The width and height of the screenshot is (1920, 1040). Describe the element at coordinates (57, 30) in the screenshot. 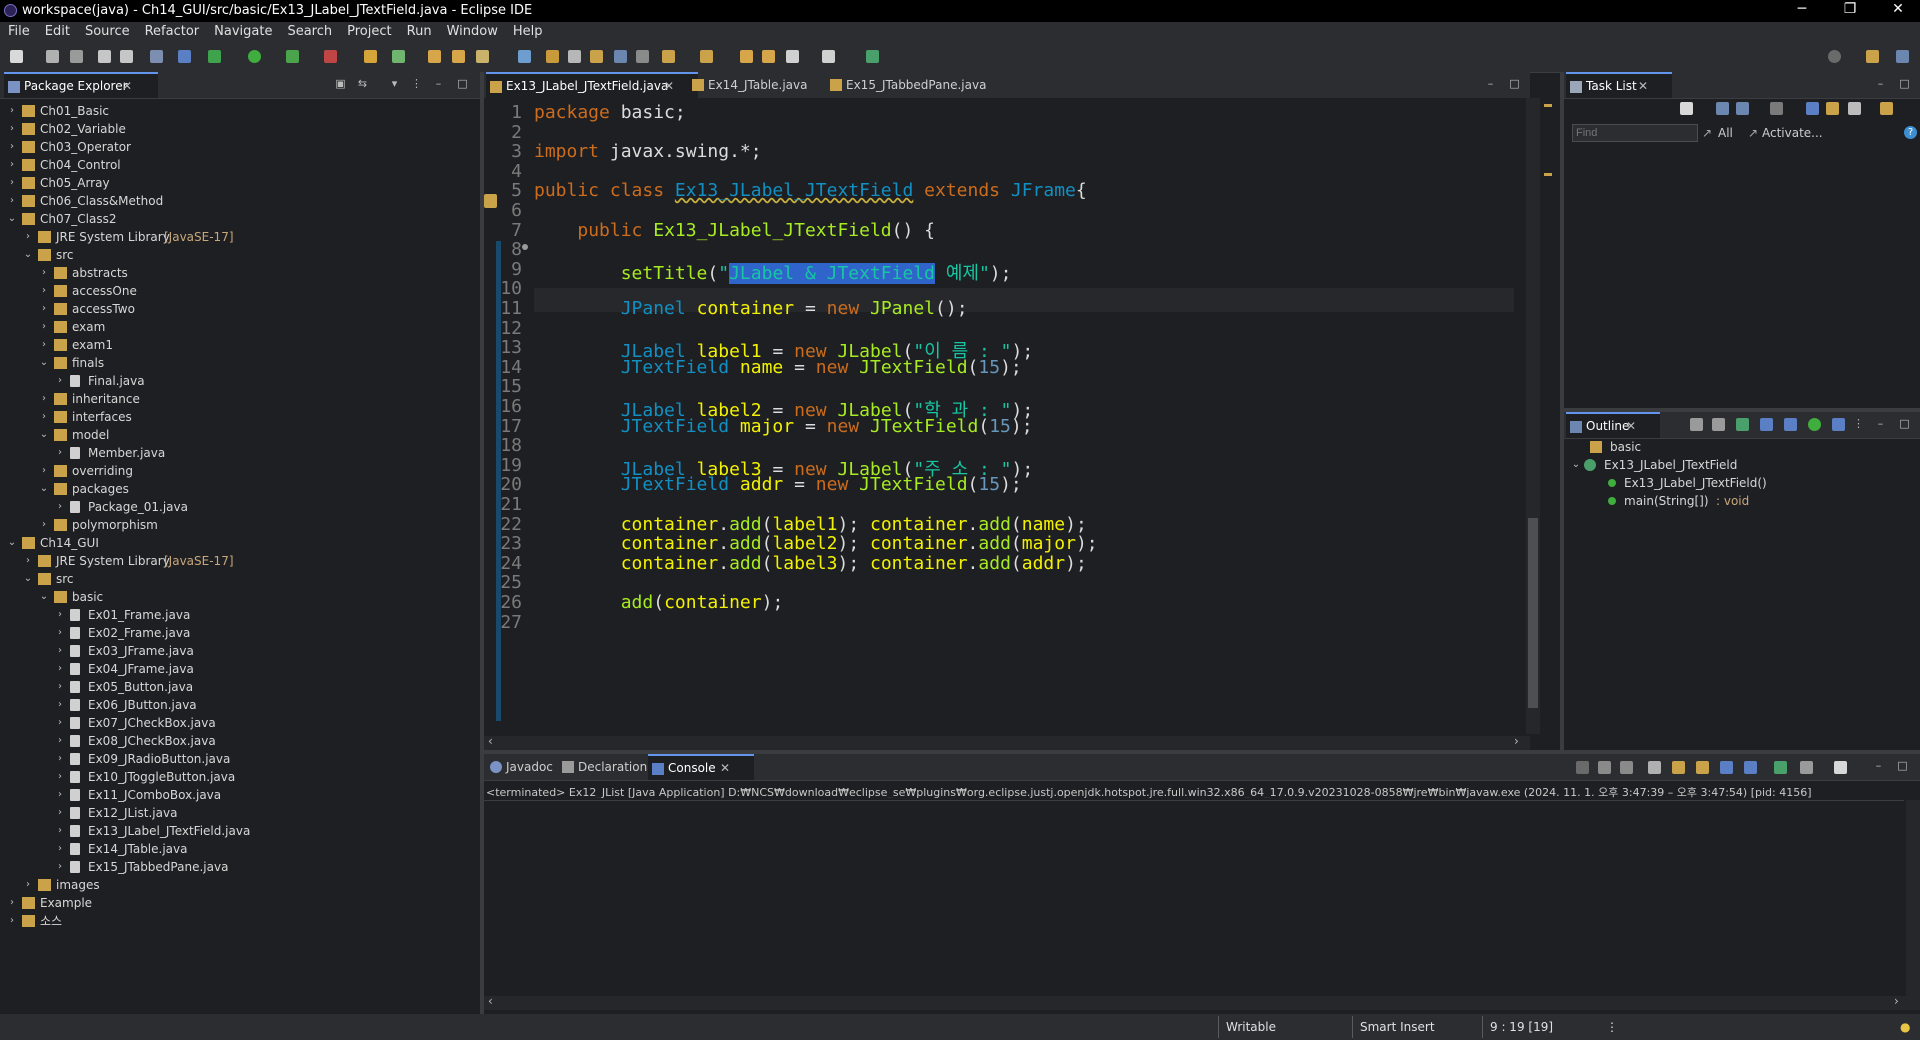

I see `menu-edit: Edit` at that location.